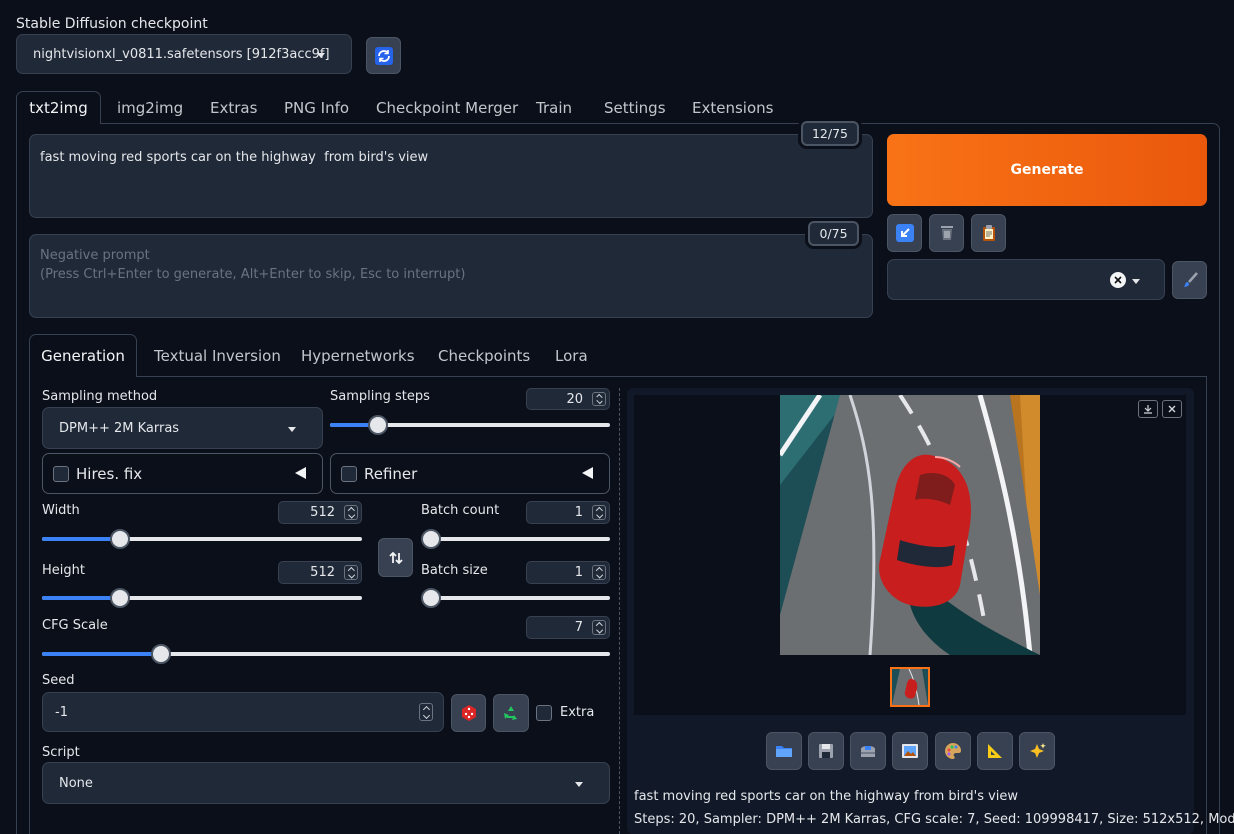  Describe the element at coordinates (100, 396) in the screenshot. I see `sampling-method-label: Sampling method` at that location.